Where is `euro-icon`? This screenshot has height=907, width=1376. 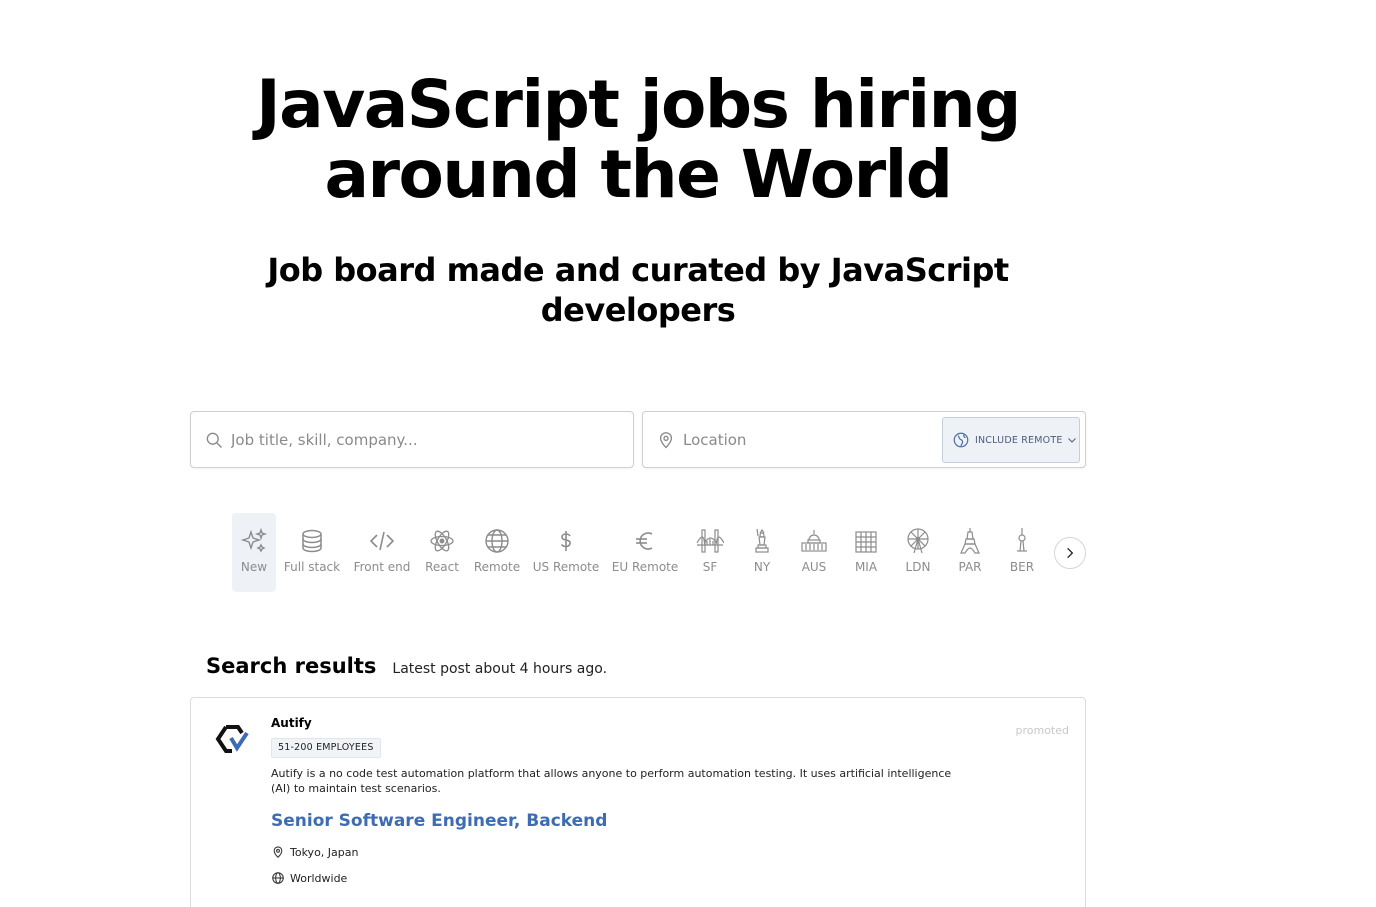 euro-icon is located at coordinates (644, 541).